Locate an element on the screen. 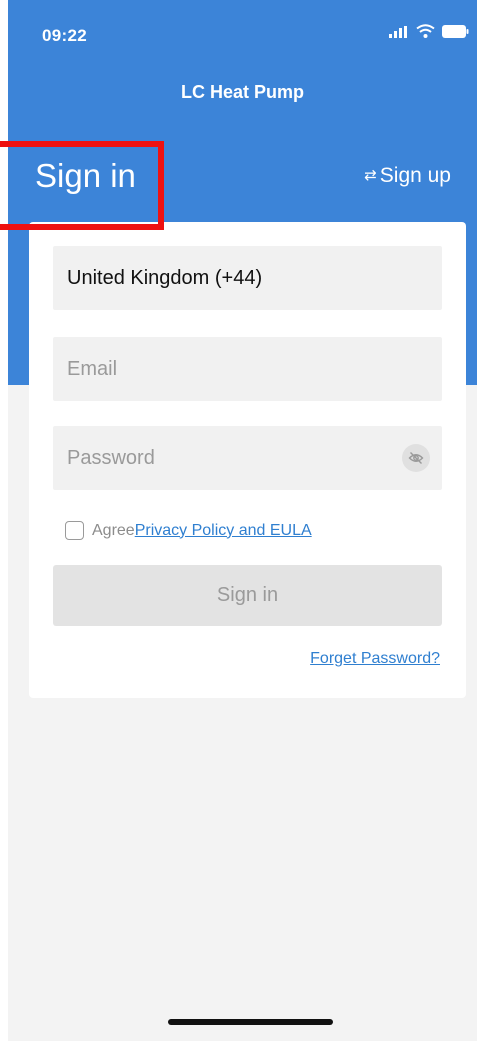  email-field is located at coordinates (247, 369).